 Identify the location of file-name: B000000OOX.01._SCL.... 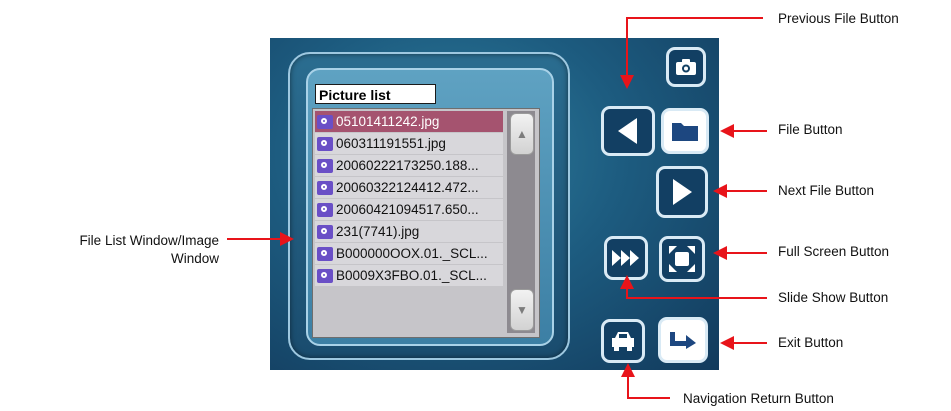
(412, 253).